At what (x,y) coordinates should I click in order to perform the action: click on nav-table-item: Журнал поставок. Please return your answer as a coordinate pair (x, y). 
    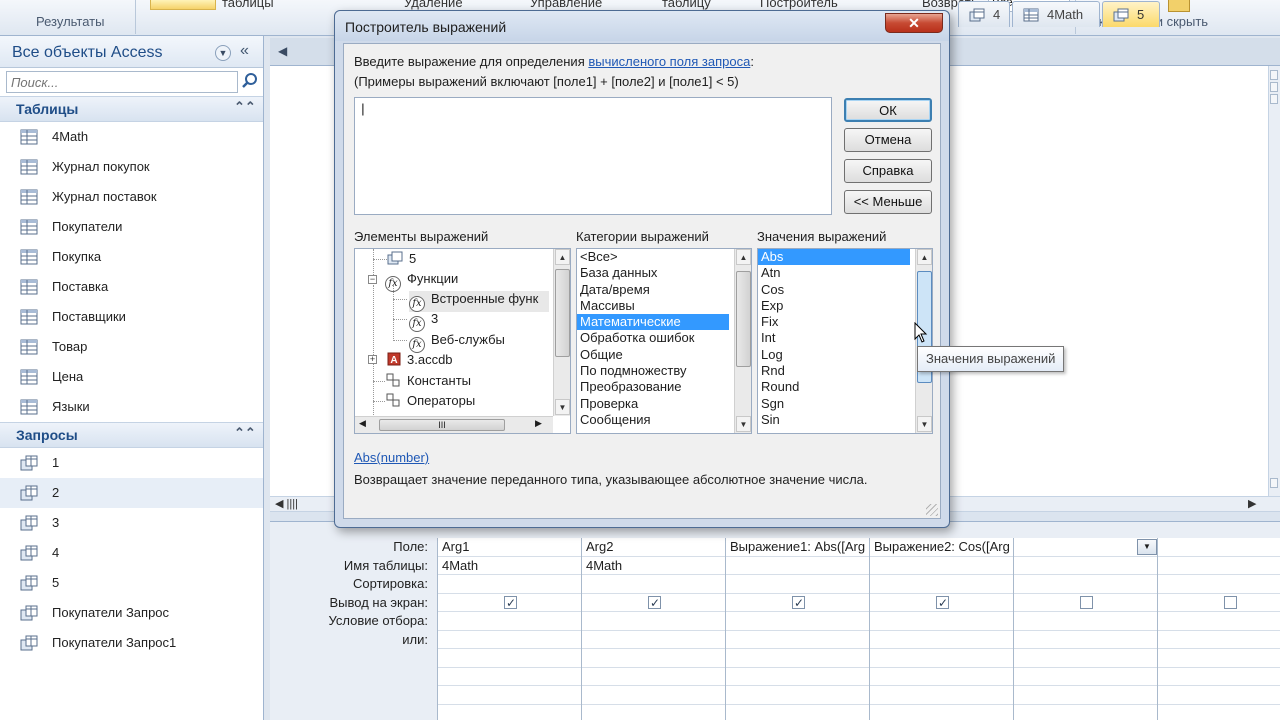
    Looking at the image, I should click on (131, 197).